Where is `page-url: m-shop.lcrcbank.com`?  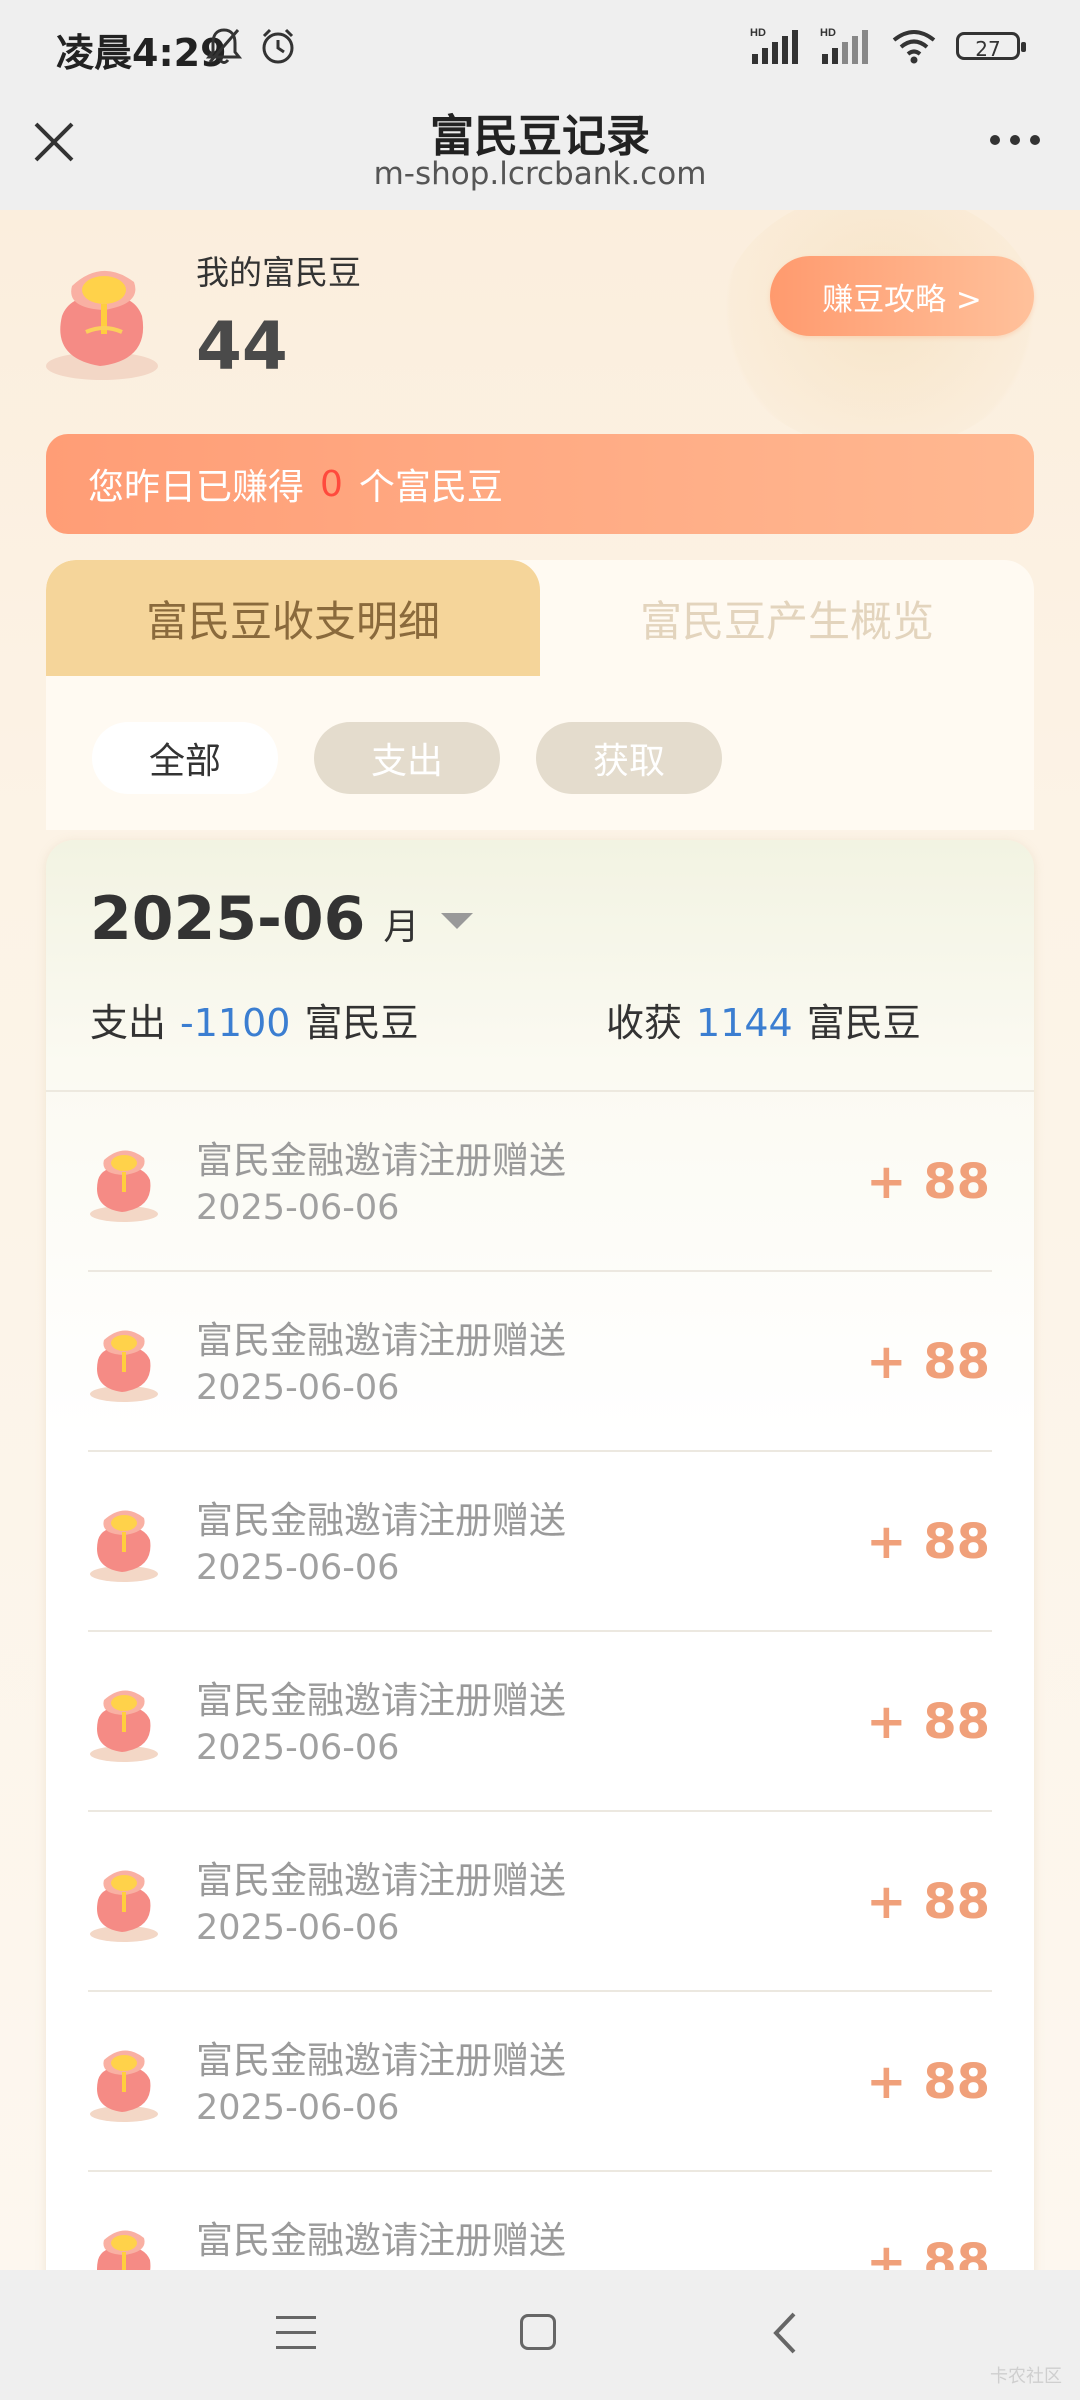
page-url: m-shop.lcrcbank.com is located at coordinates (540, 174).